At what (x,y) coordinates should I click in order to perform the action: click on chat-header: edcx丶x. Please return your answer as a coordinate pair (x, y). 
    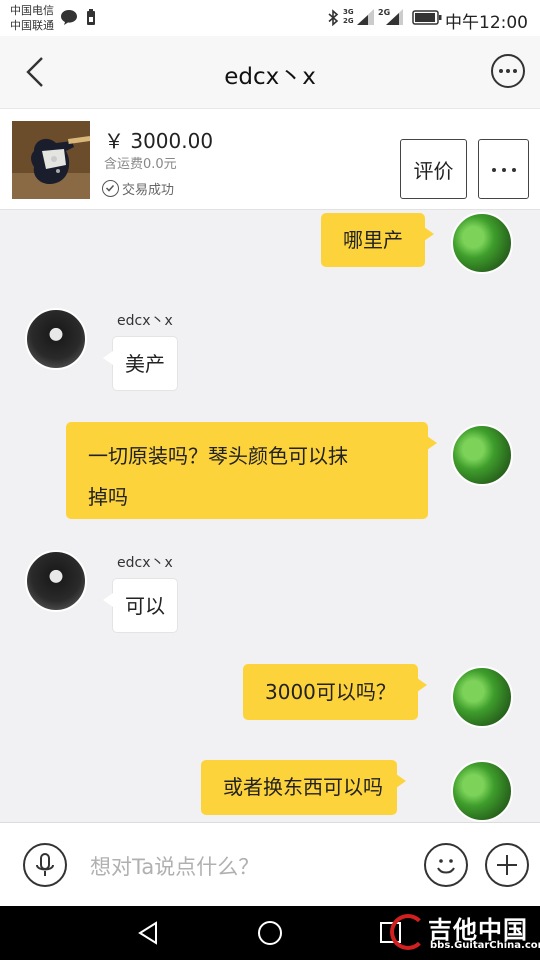
    Looking at the image, I should click on (270, 72).